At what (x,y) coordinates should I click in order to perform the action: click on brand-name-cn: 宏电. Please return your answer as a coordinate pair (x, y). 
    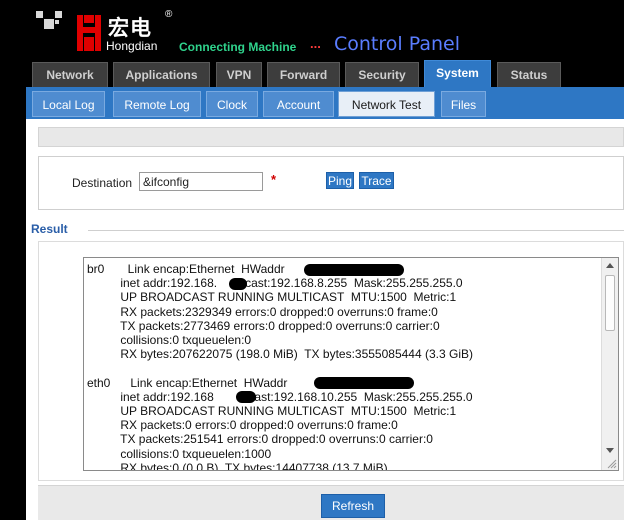
    Looking at the image, I should click on (130, 28).